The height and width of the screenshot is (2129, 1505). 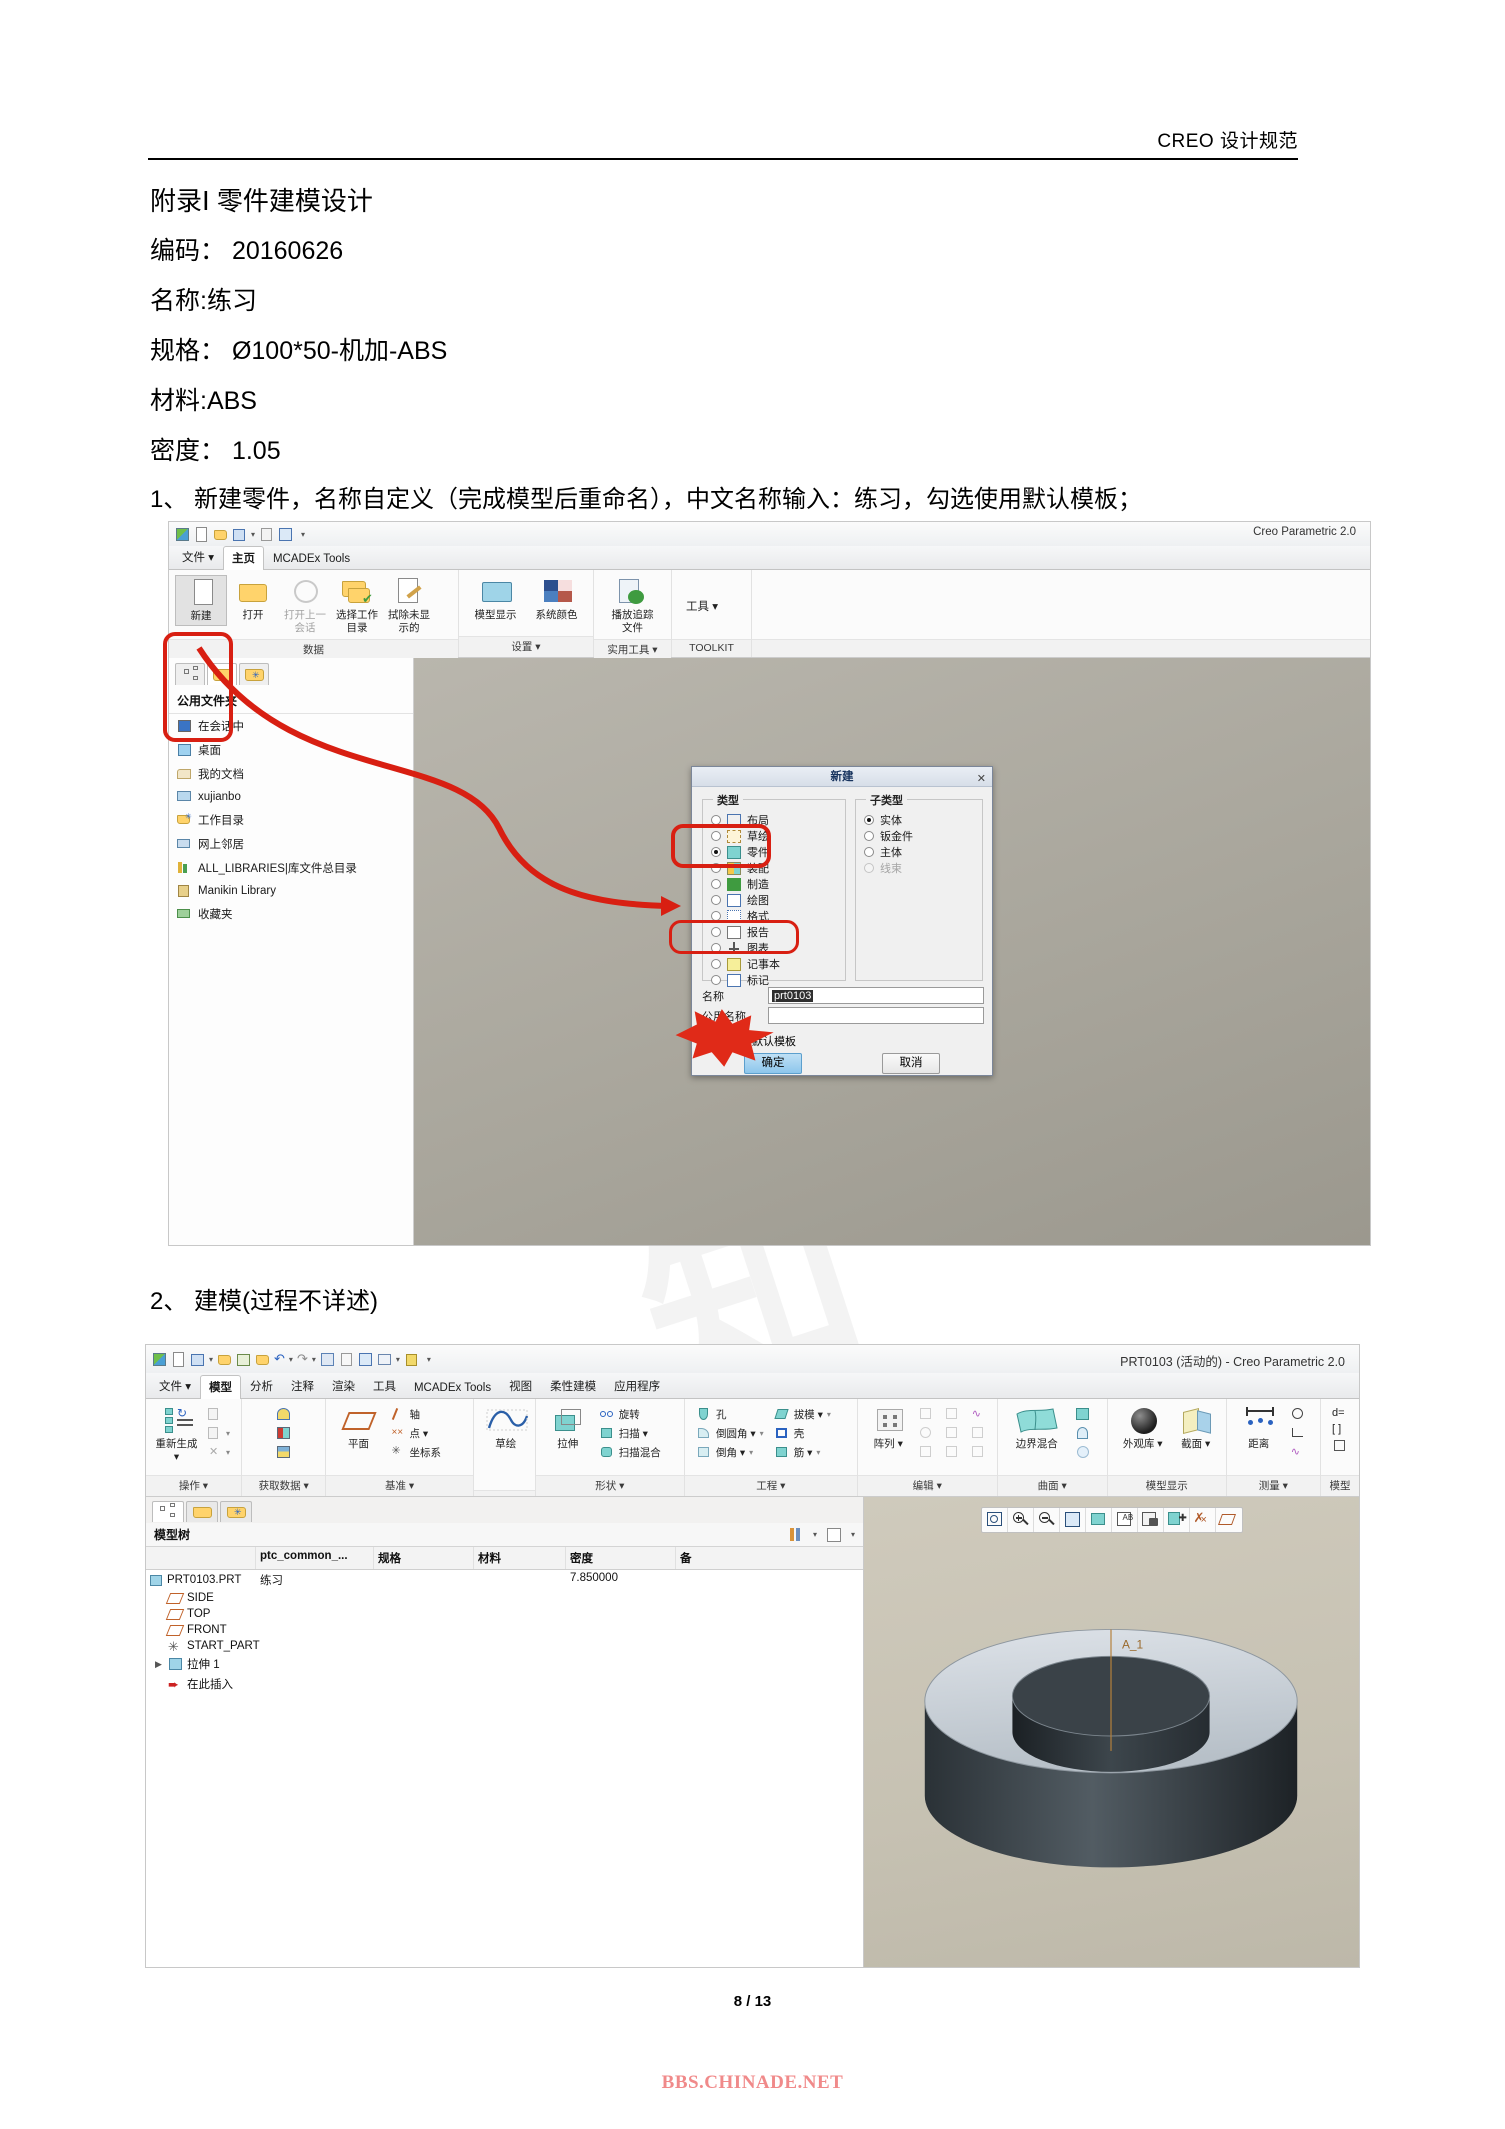 I want to click on distance-button: 距离, so click(x=1259, y=1428).